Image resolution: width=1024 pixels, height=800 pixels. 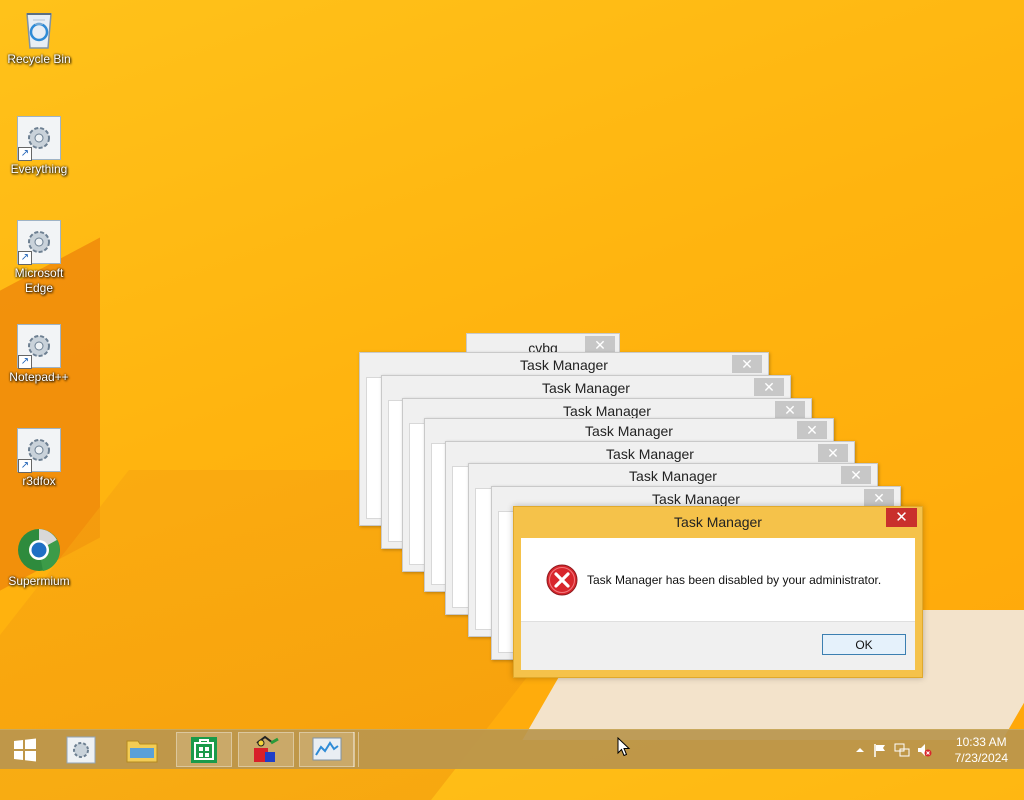 I want to click on volume-muted-icon, so click(x=924, y=750).